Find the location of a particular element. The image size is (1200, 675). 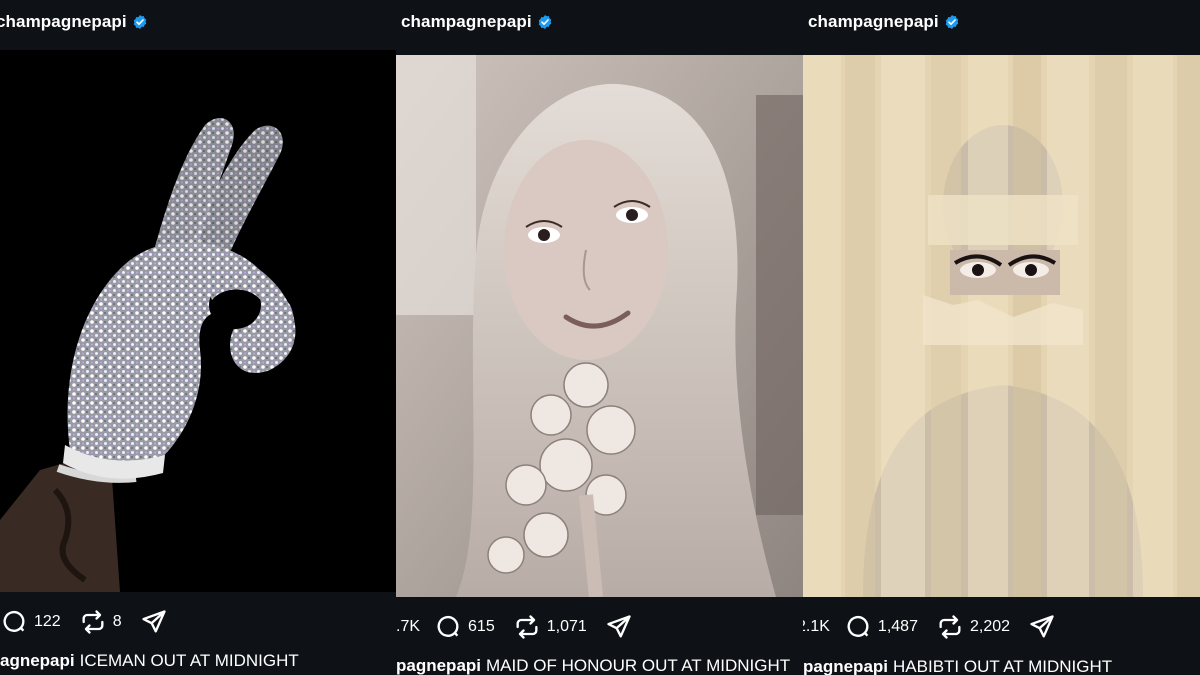

post-caption: agnepapi ICEMAN OUT AT MIDNIGHT is located at coordinates (198, 661).